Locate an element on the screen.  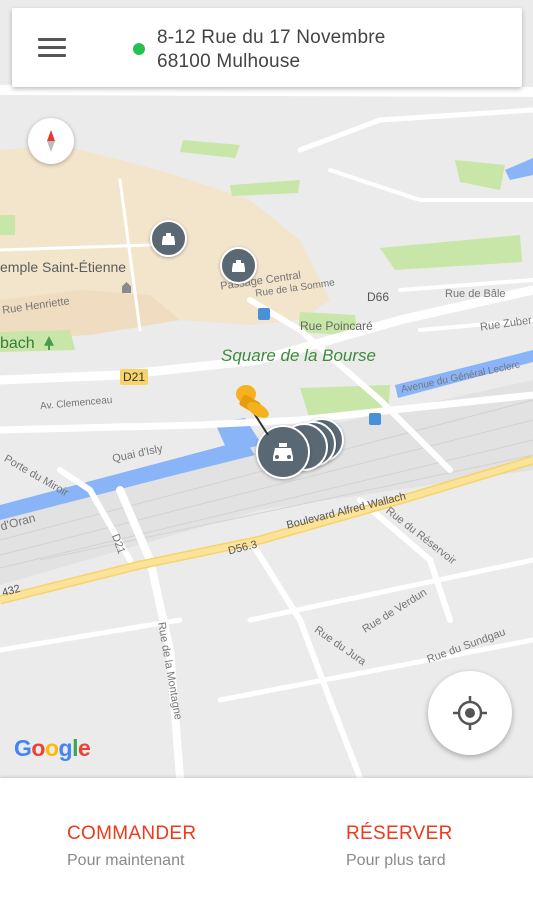
map-label-poincare: Rue Poincaré is located at coordinates (336, 326).